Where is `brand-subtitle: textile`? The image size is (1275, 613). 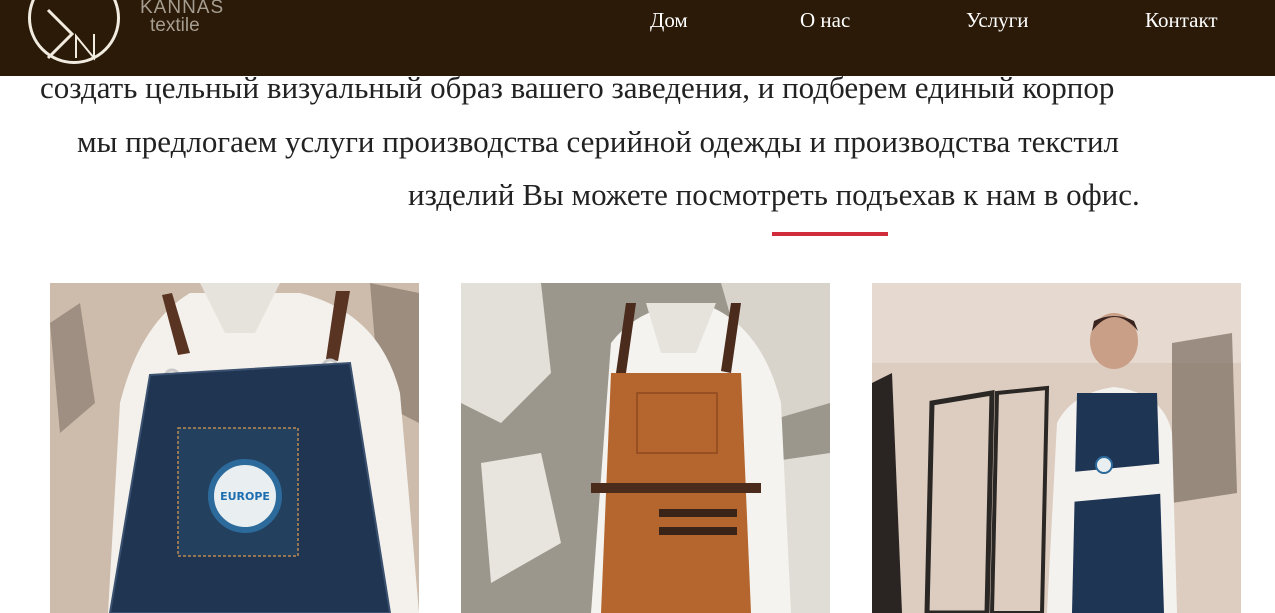 brand-subtitle: textile is located at coordinates (175, 25).